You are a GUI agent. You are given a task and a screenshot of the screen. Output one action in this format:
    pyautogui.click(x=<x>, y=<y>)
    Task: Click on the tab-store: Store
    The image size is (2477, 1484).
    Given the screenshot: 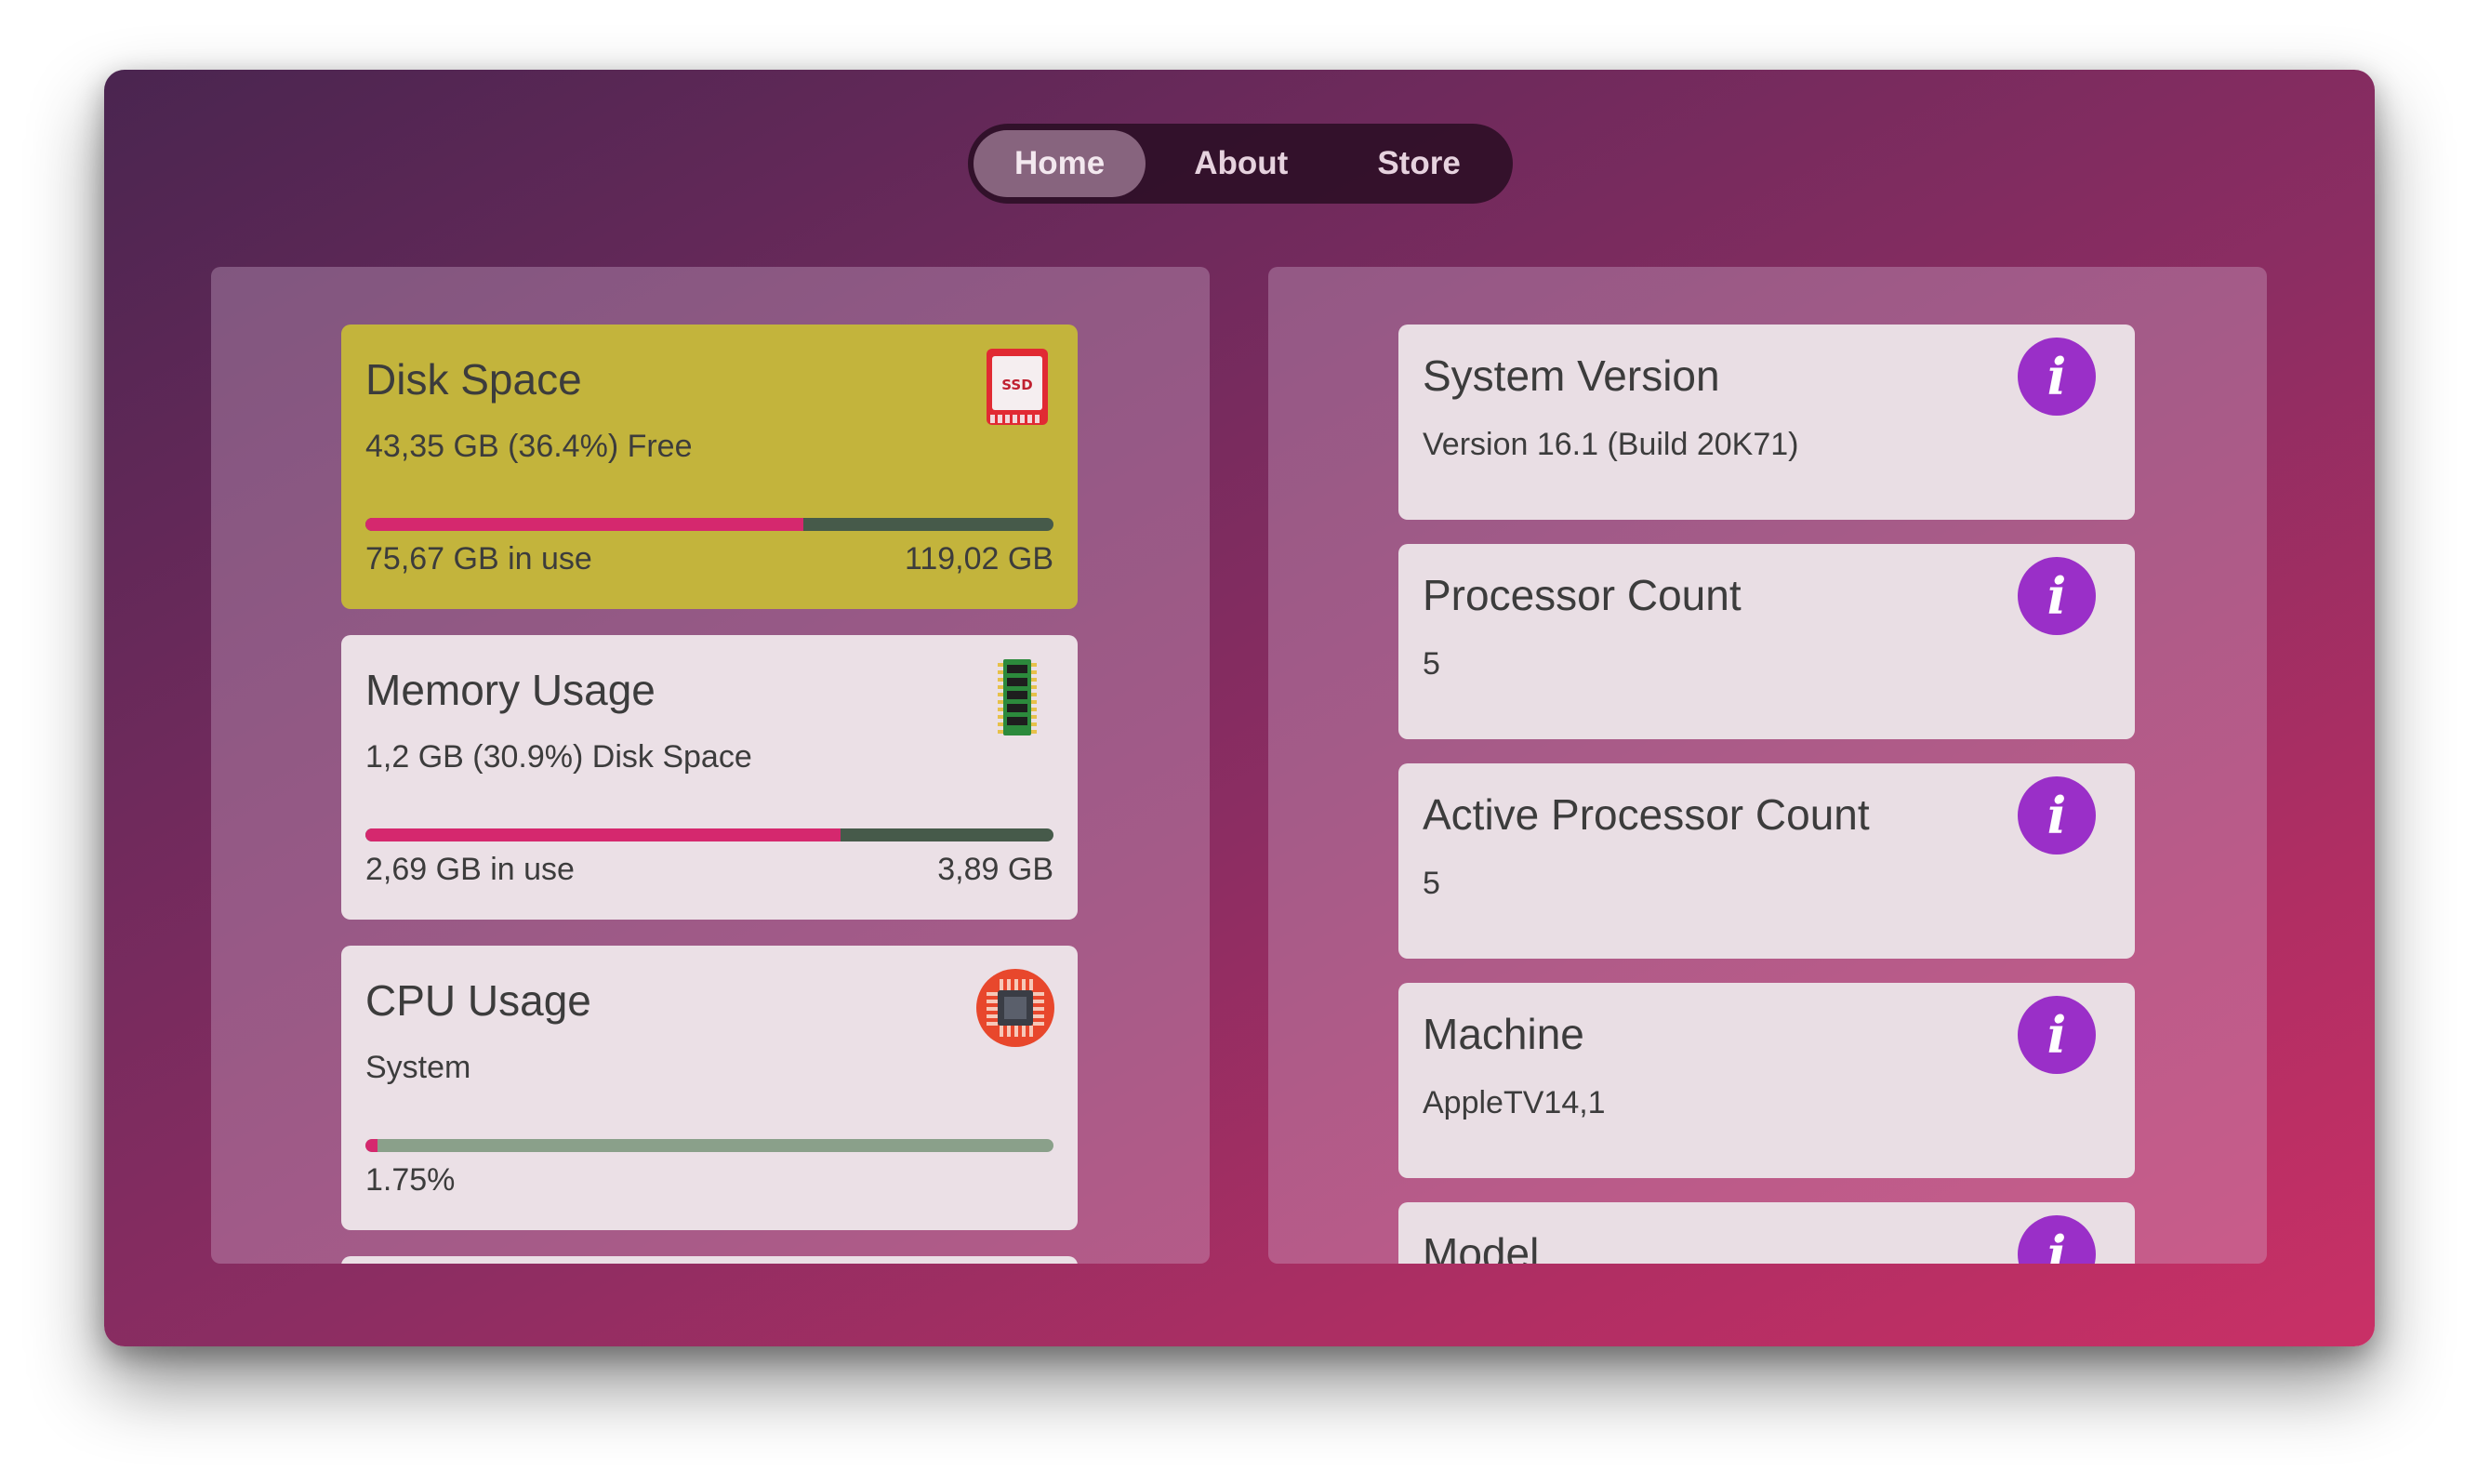 What is the action you would take?
    pyautogui.click(x=1418, y=163)
    